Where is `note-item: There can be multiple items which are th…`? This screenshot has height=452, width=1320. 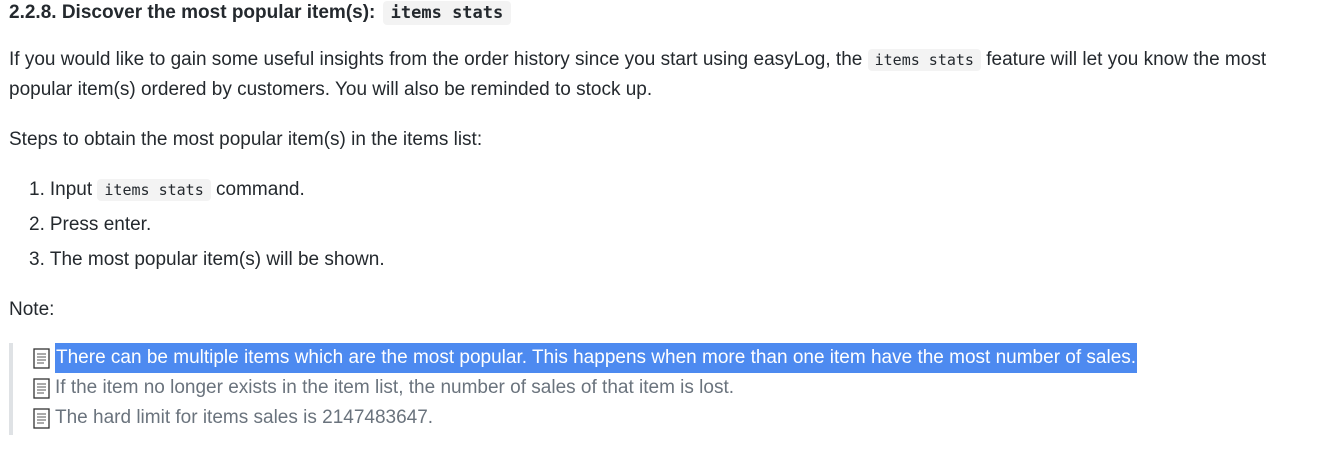 note-item: There can be multiple items which are th… is located at coordinates (631, 358).